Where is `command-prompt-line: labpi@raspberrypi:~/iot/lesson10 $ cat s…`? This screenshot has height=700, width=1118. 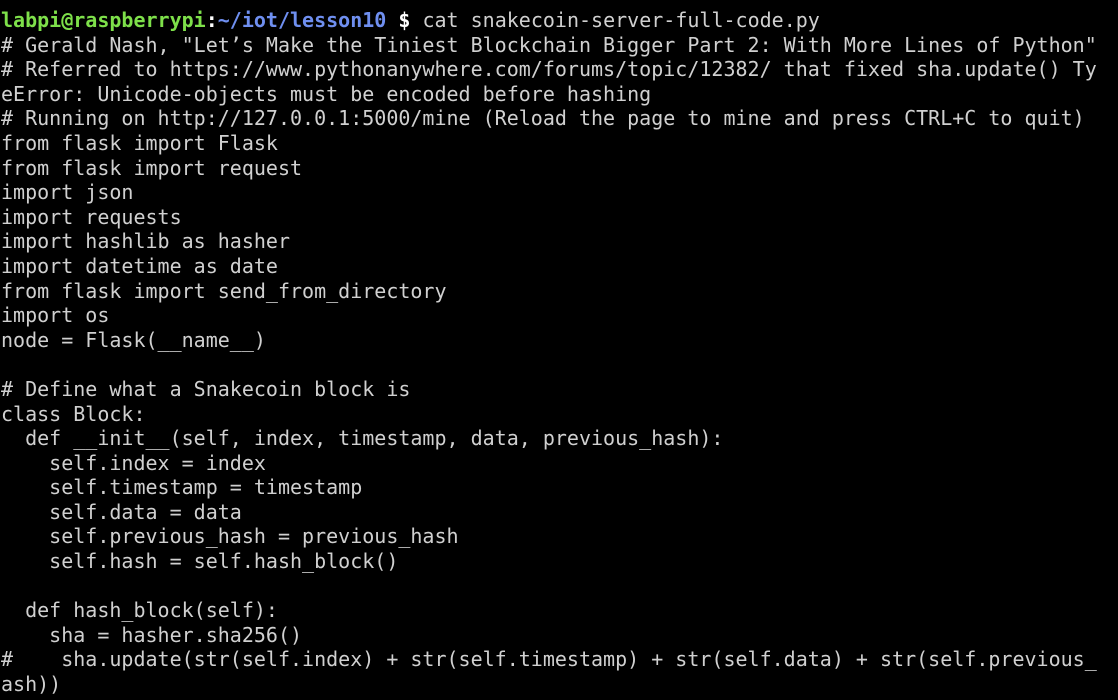 command-prompt-line: labpi@raspberrypi:~/iot/lesson10 $ cat s… is located at coordinates (559, 20).